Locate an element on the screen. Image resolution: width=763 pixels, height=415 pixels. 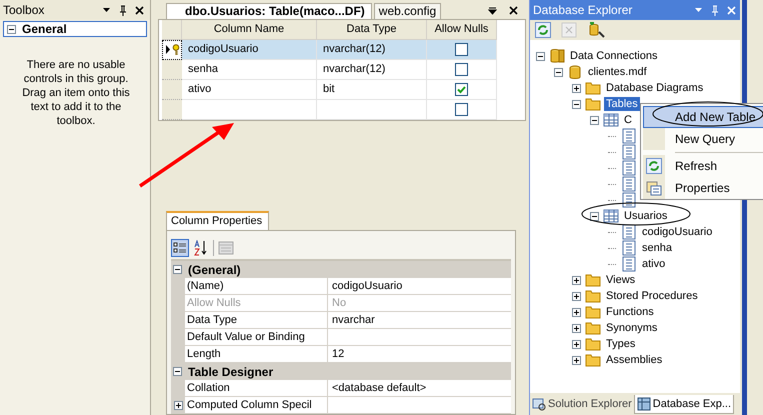
tree-item: Views is located at coordinates (621, 280).